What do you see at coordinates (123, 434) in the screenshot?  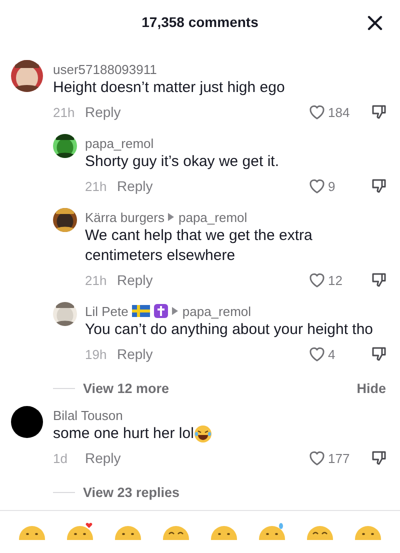 I see `comment-text: some one hurt her lol` at bounding box center [123, 434].